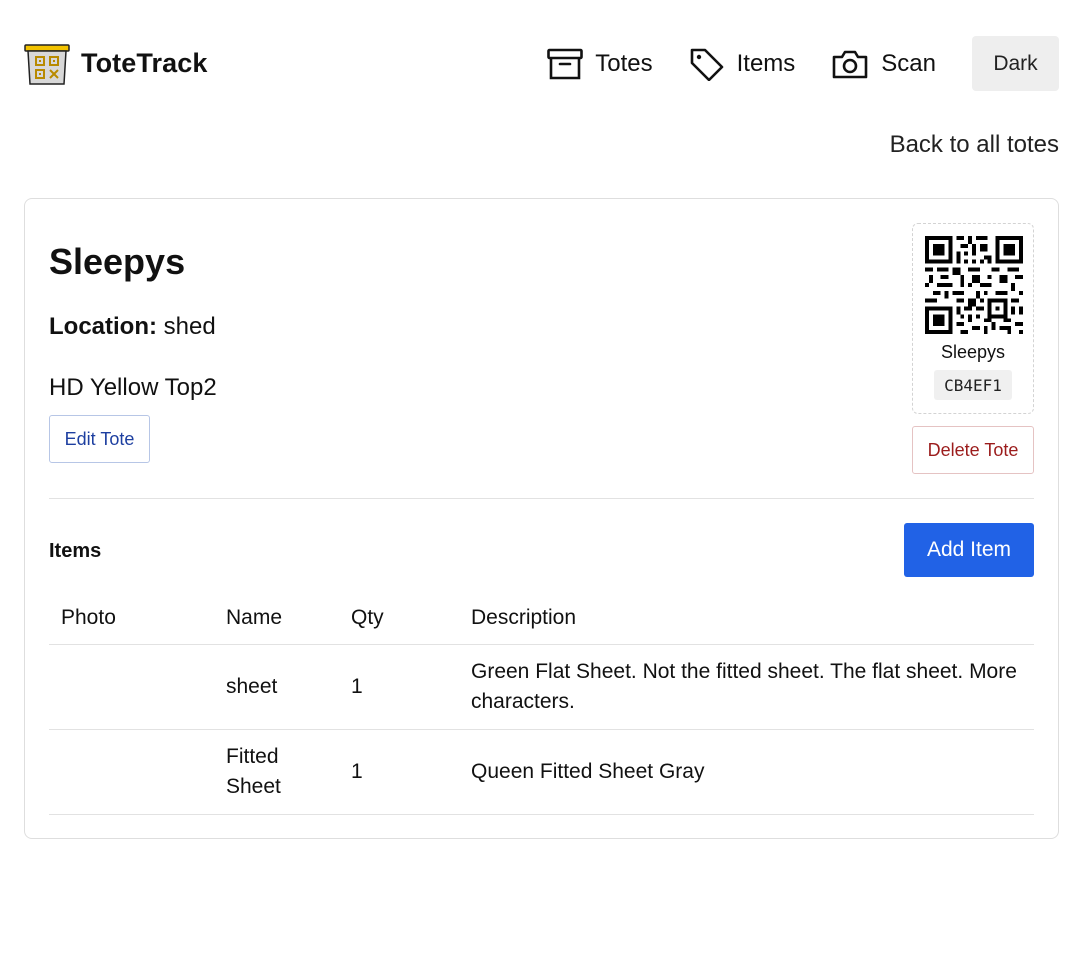 The height and width of the screenshot is (973, 1083). I want to click on tote-code-badge: CB4EF1, so click(973, 385).